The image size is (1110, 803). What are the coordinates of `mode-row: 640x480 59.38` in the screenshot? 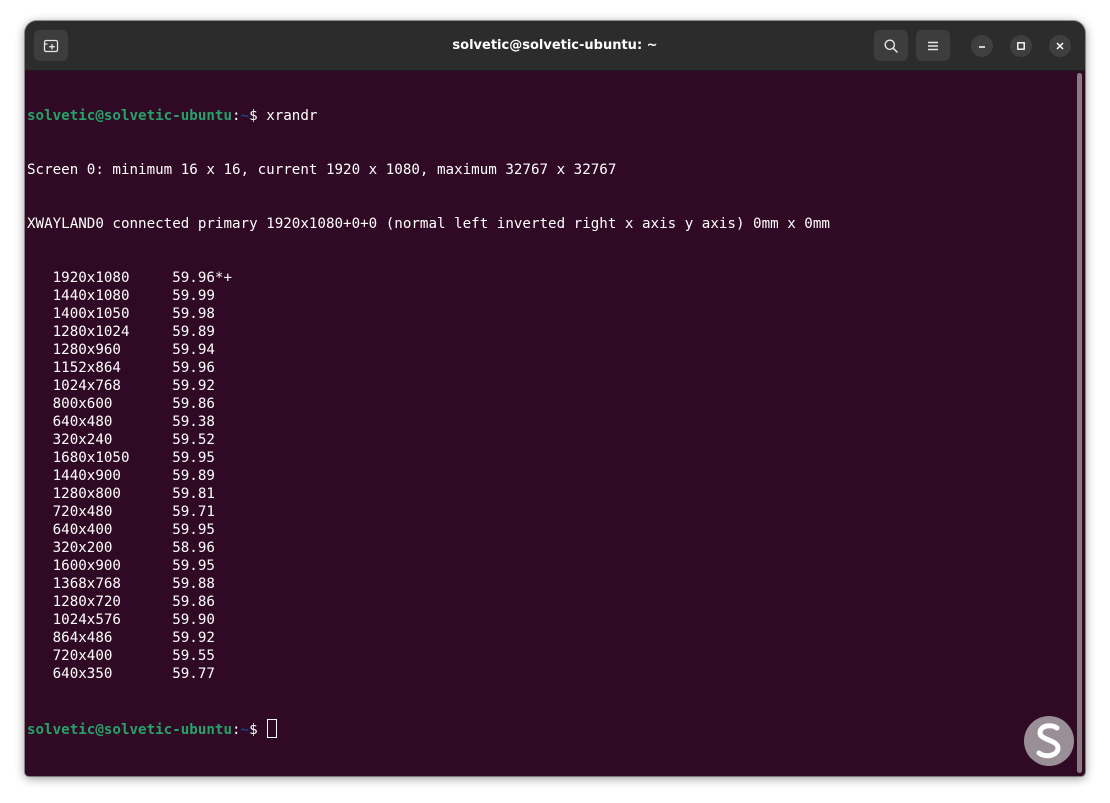 It's located at (549, 422).